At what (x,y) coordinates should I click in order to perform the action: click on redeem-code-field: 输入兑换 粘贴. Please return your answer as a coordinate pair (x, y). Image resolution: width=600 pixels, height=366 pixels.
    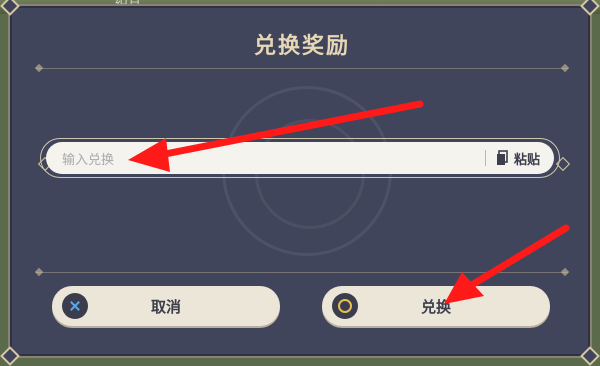
    Looking at the image, I should click on (300, 158).